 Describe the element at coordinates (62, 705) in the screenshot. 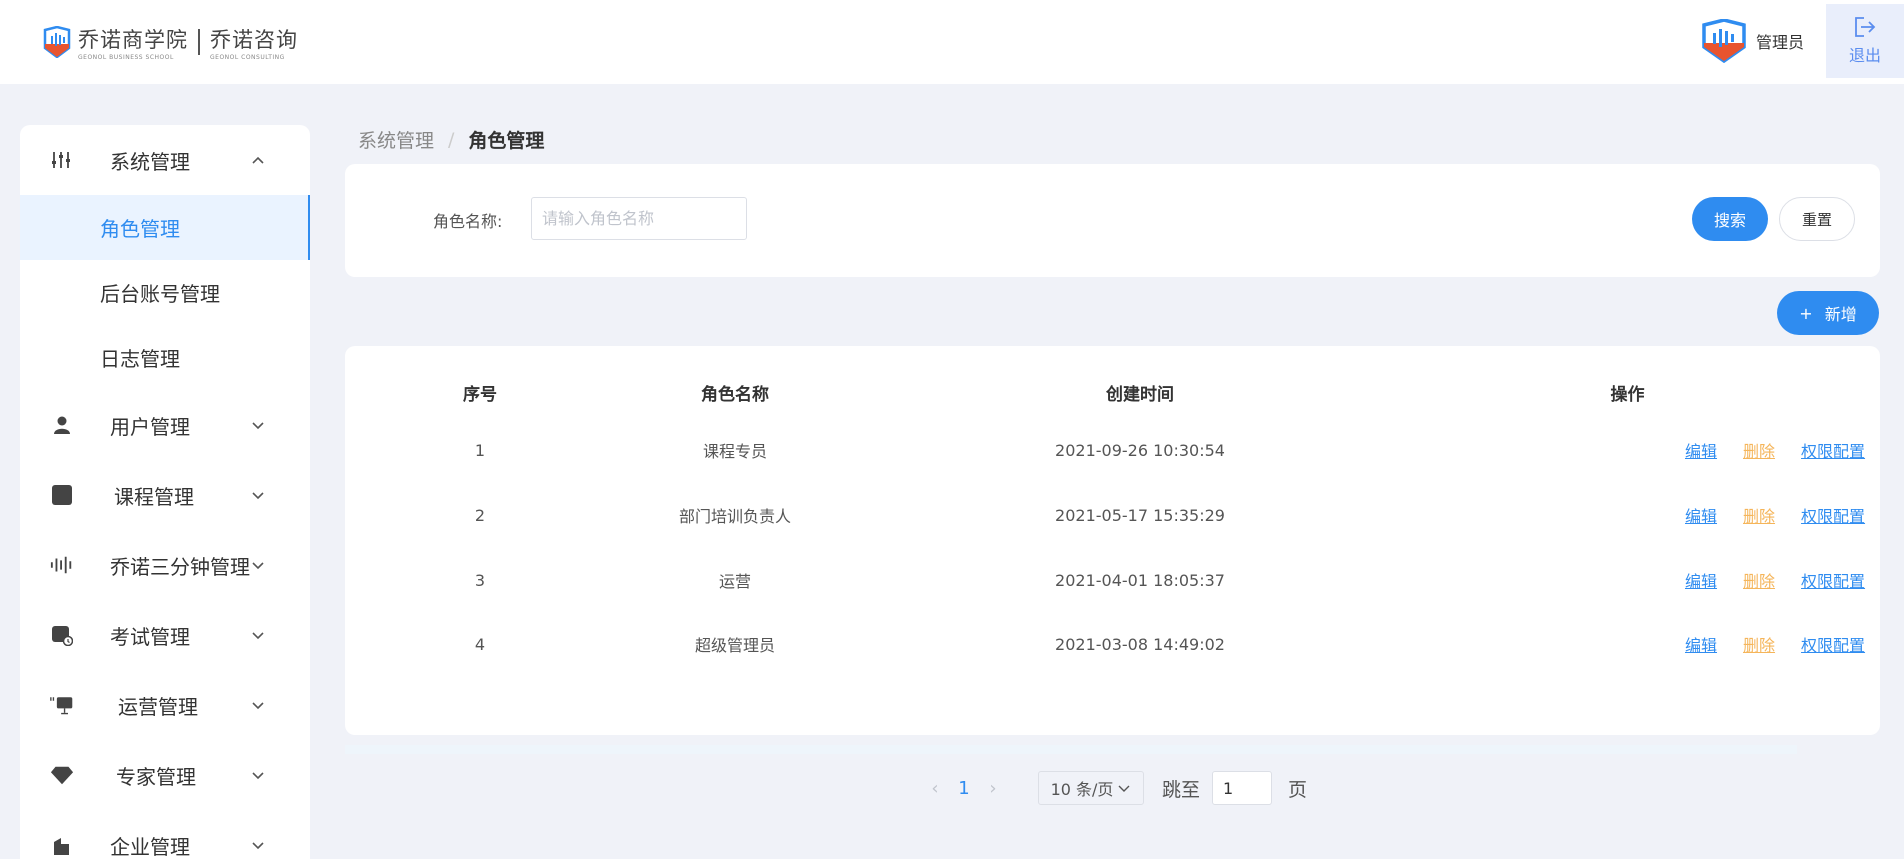

I see `presentation-icon` at that location.